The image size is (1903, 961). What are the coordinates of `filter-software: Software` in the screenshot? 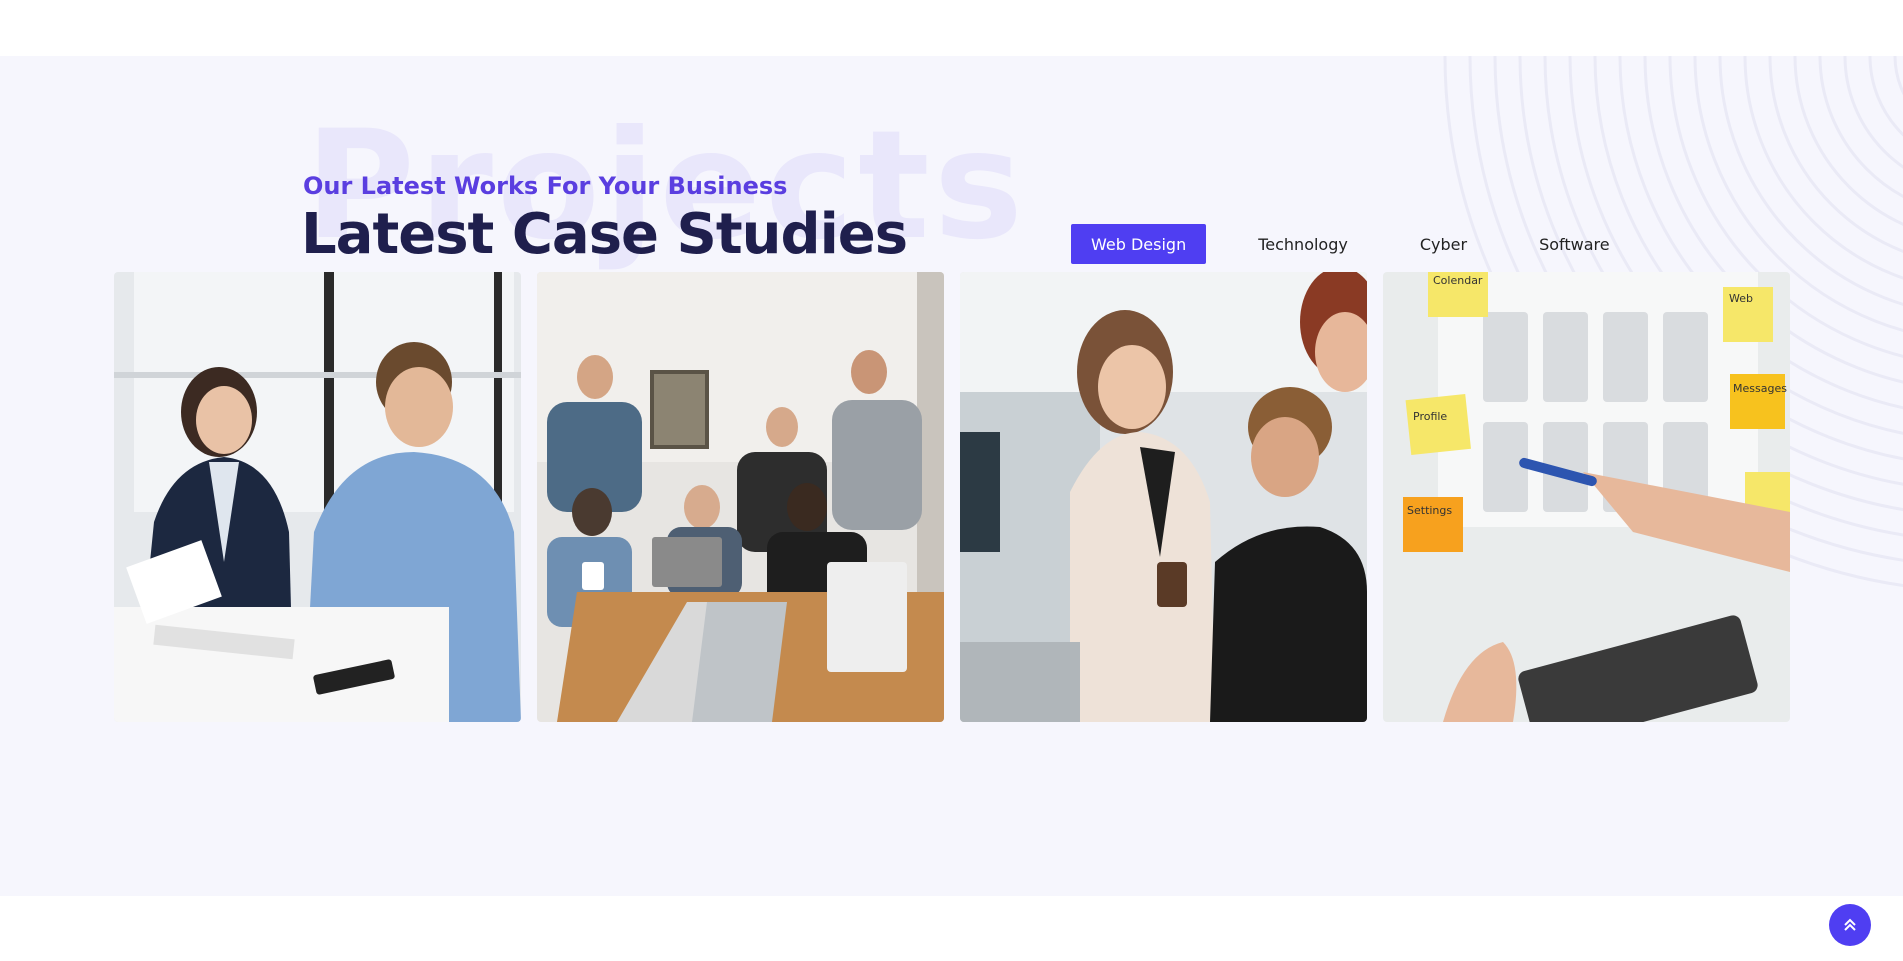 It's located at (1574, 244).